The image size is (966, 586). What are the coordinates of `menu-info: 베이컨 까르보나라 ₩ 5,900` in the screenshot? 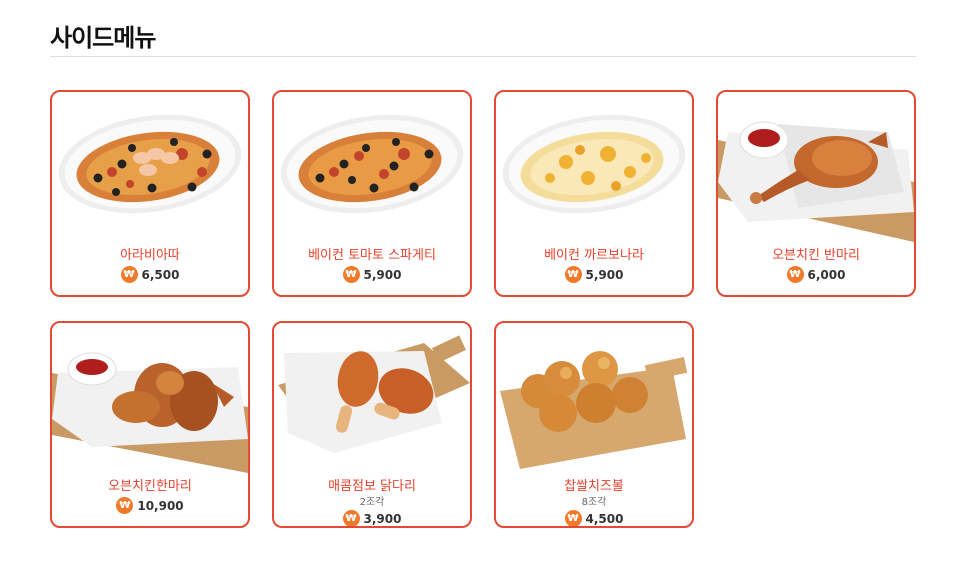 It's located at (594, 265).